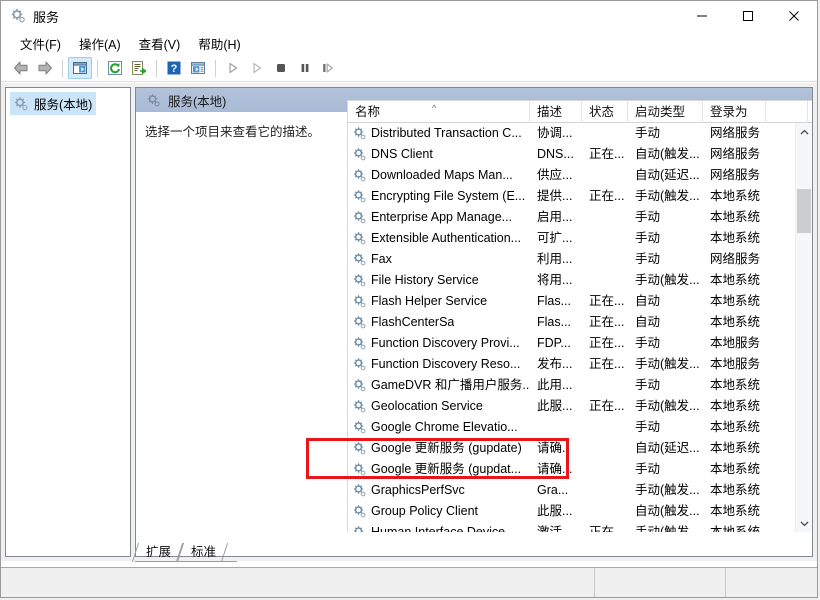  I want to click on stop-service-button, so click(281, 68).